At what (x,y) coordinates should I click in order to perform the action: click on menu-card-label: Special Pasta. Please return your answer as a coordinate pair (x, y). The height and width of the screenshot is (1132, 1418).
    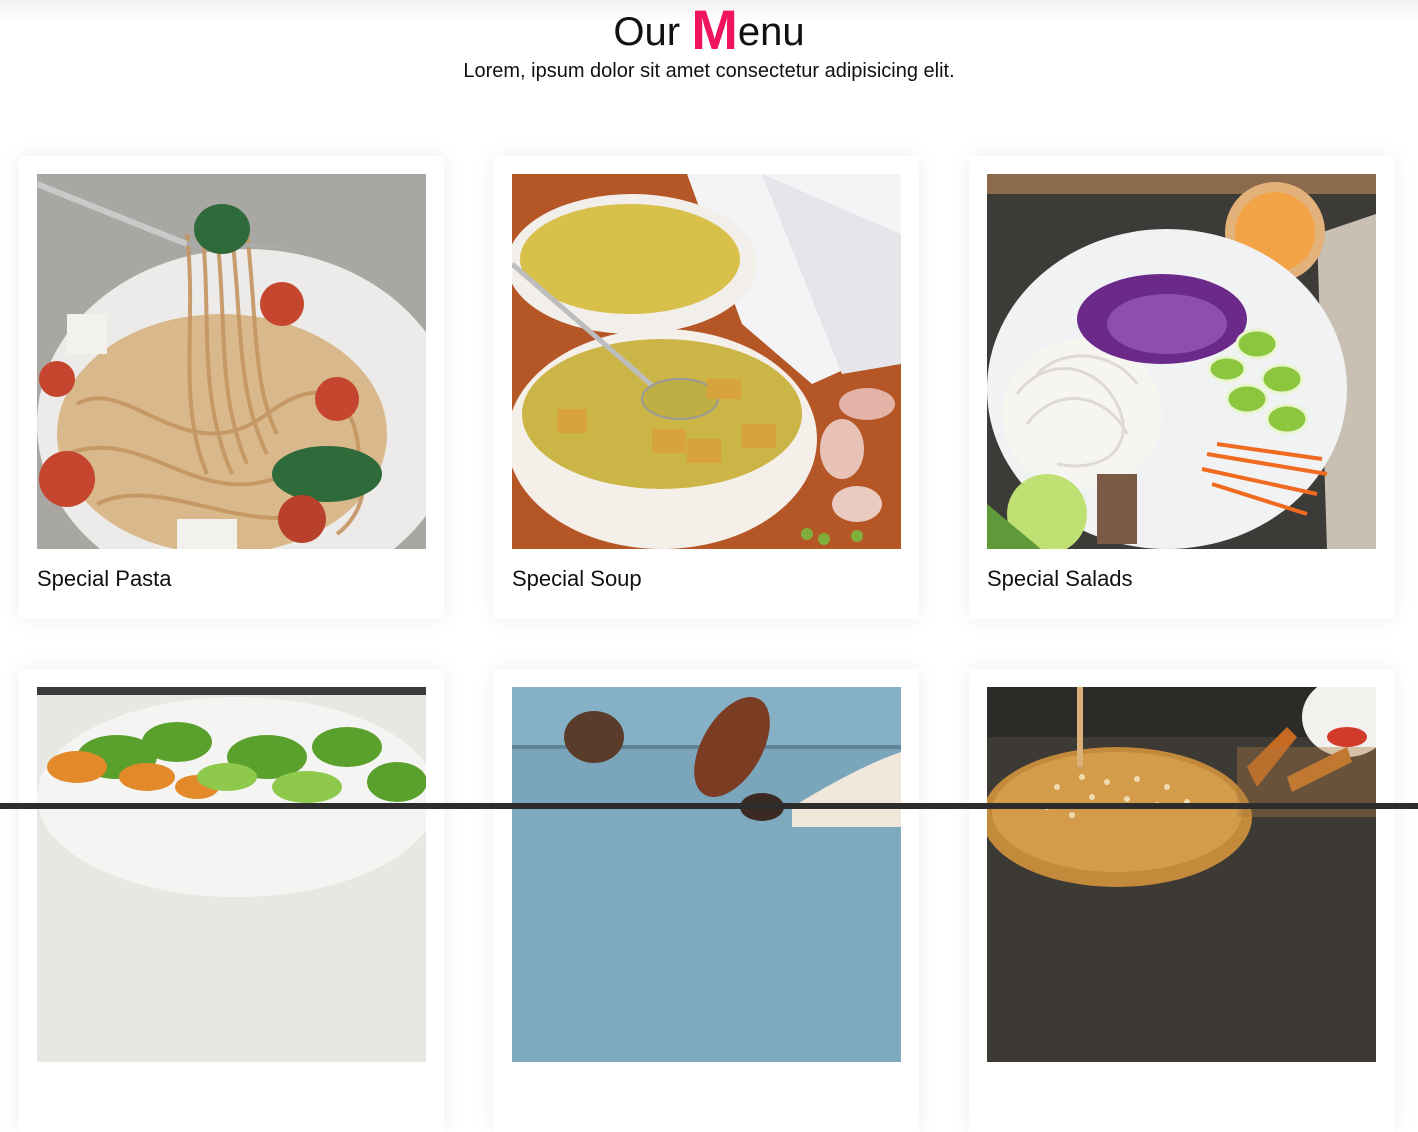
    Looking at the image, I should click on (104, 578).